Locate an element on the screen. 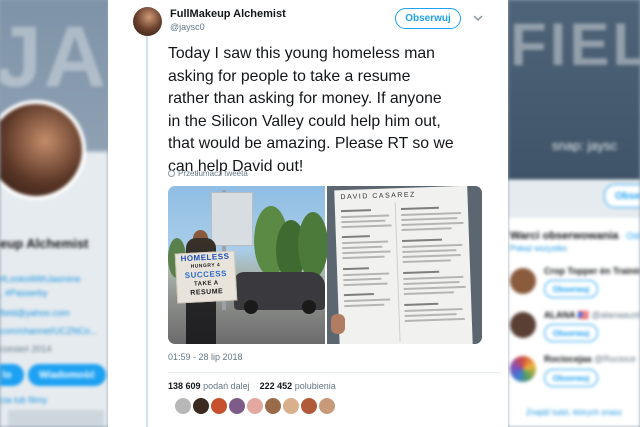 The height and width of the screenshot is (427, 640). suggestion-name-text: Rociocejaa is located at coordinates (568, 359).